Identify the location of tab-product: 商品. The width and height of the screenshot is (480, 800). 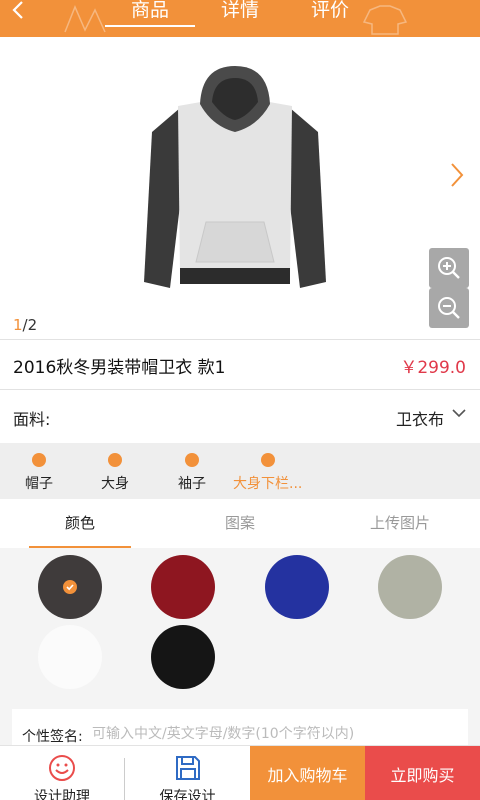
(150, 18).